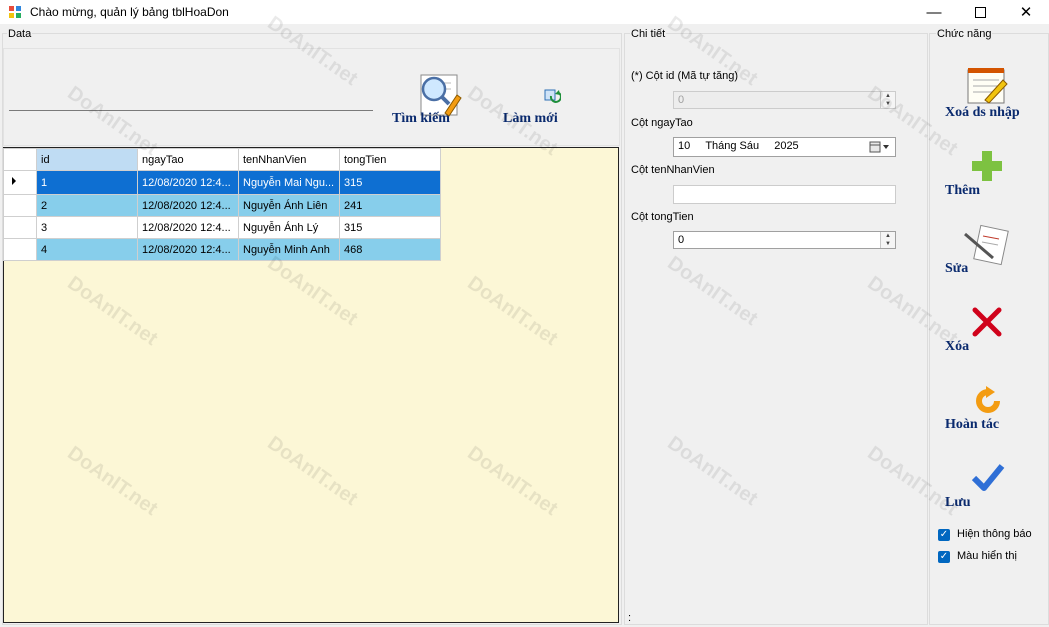  I want to click on show-message-checkbox: ✓, so click(944, 535).